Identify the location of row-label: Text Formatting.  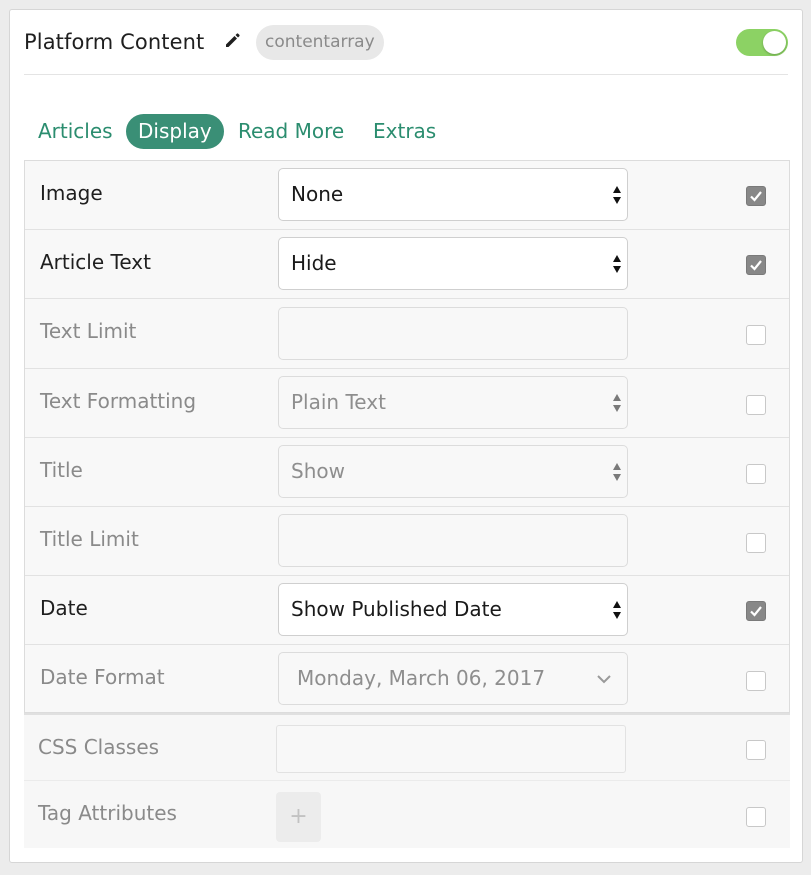
(118, 401).